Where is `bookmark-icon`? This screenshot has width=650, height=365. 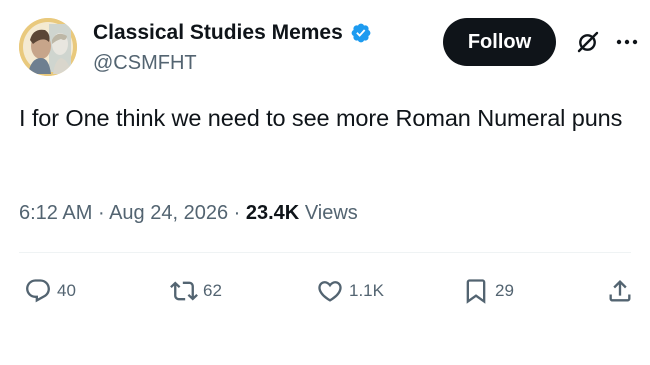 bookmark-icon is located at coordinates (476, 291).